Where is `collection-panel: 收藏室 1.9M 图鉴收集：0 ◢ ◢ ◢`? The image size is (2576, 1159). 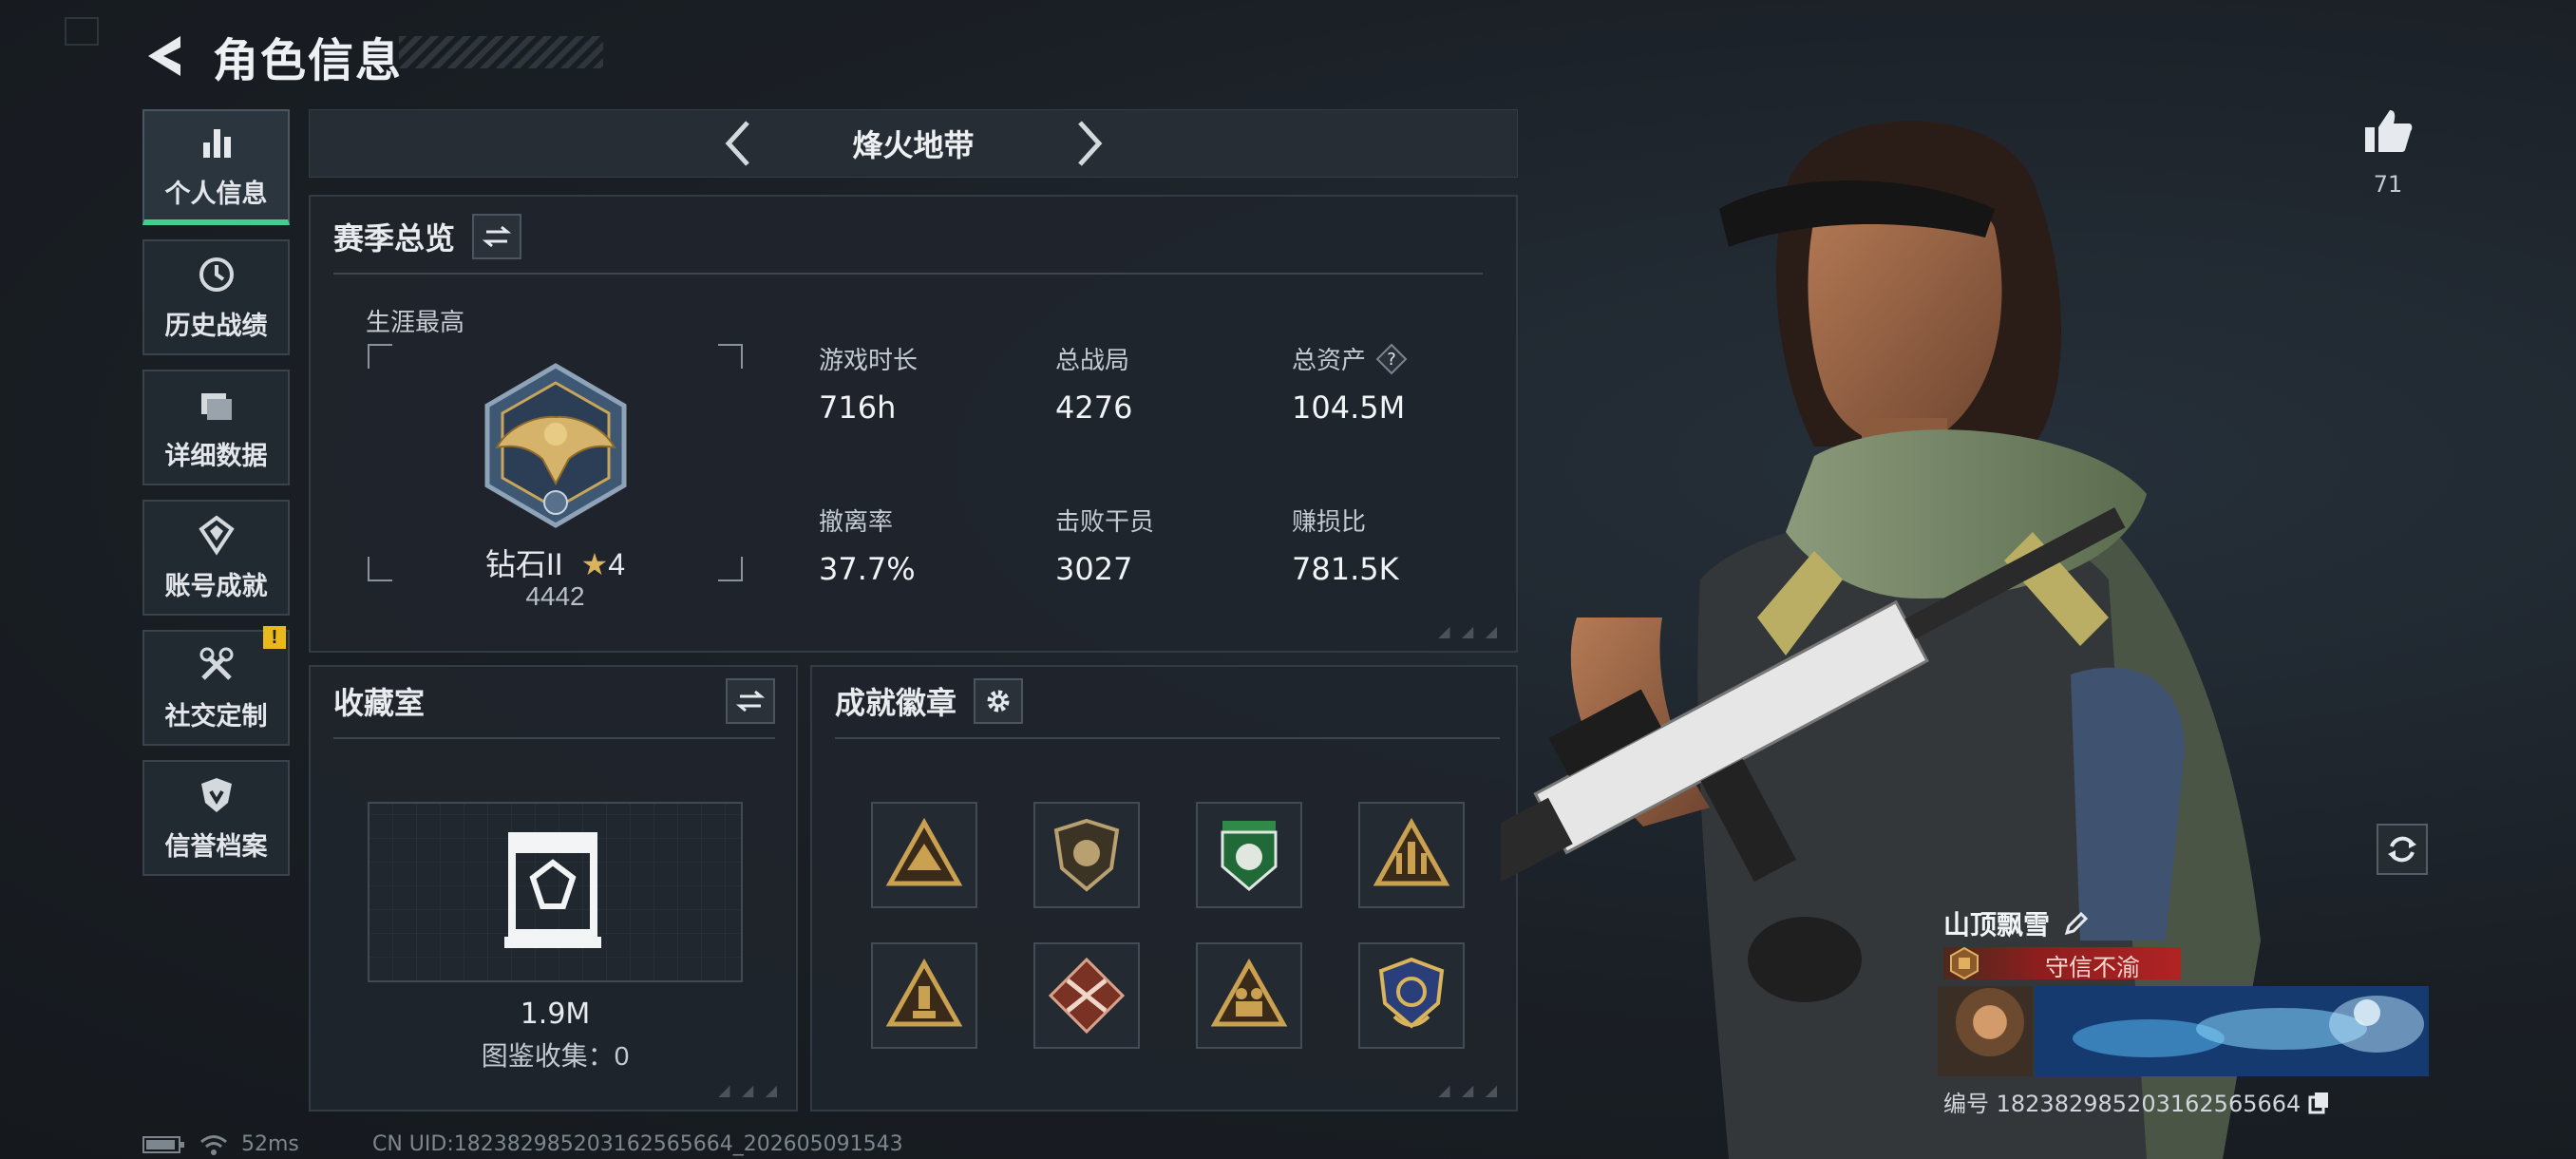
collection-panel: 收藏室 1.9M 图鉴收集：0 ◢ ◢ ◢ is located at coordinates (553, 888).